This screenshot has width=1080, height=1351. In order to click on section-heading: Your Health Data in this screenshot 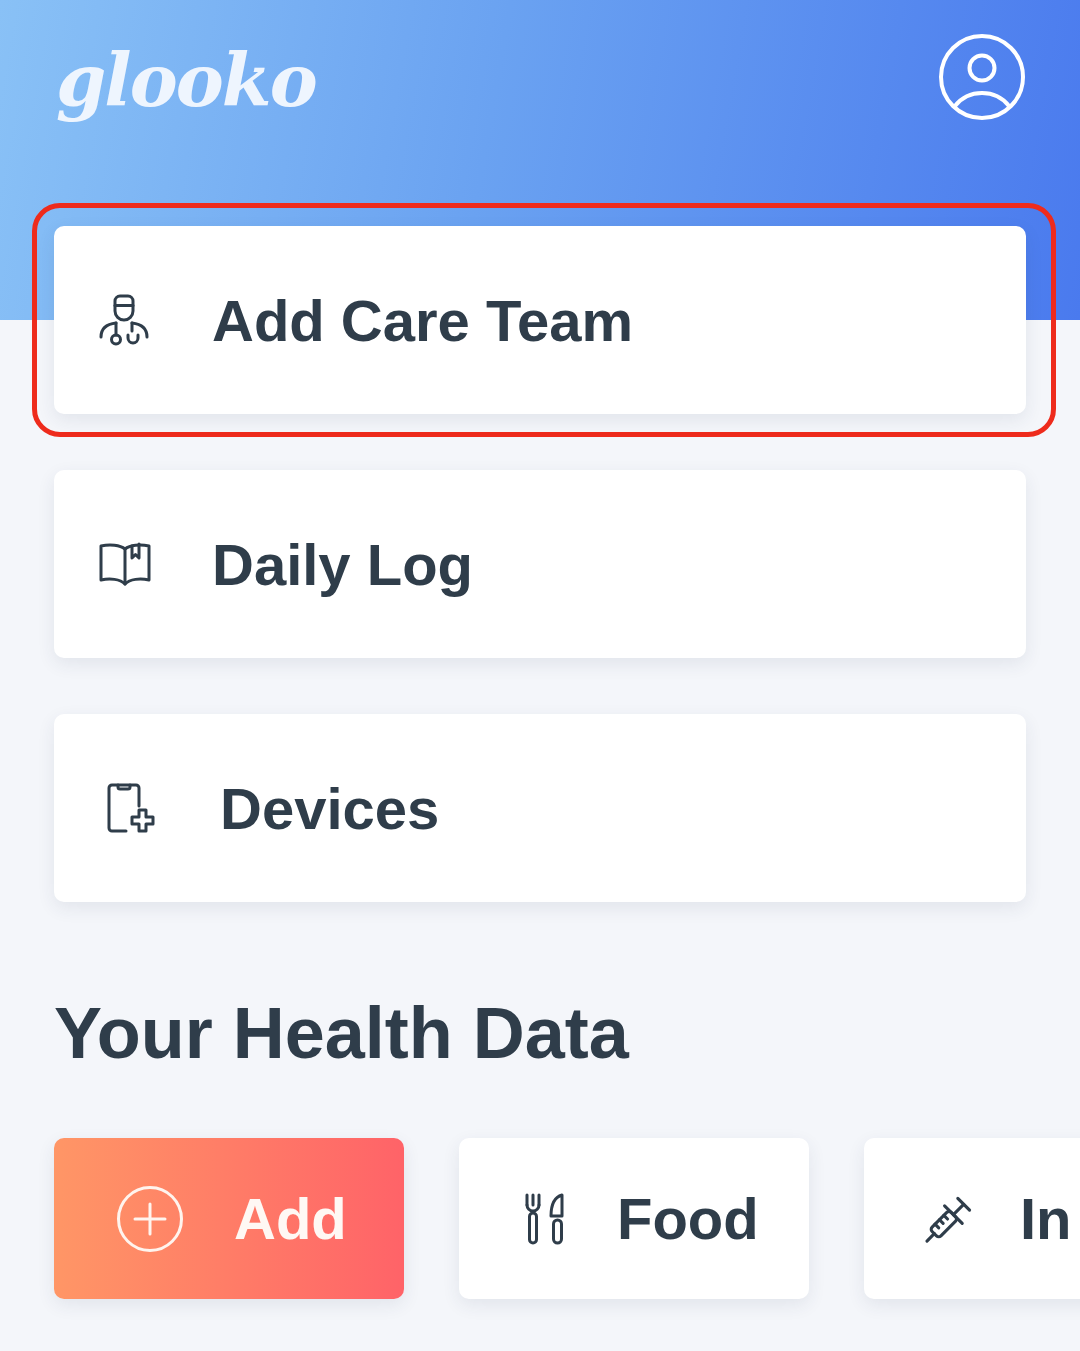, I will do `click(341, 1033)`.